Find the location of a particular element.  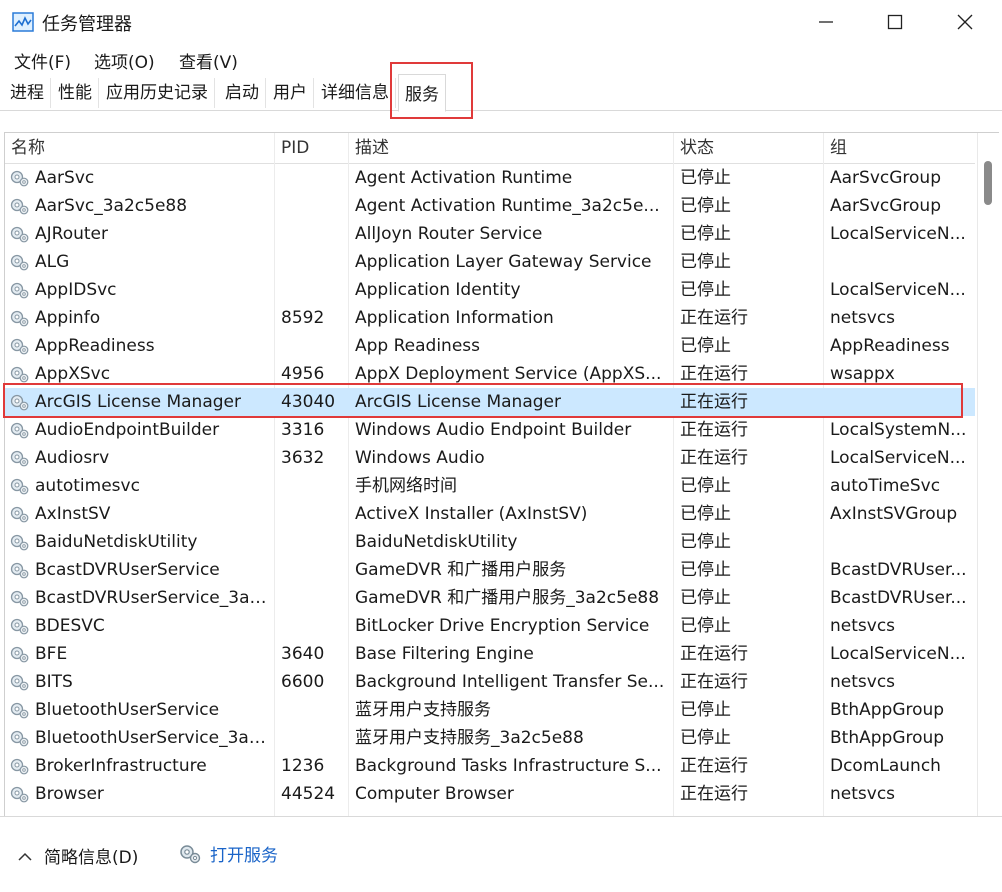

tab-details: 详细信息 is located at coordinates (355, 93).